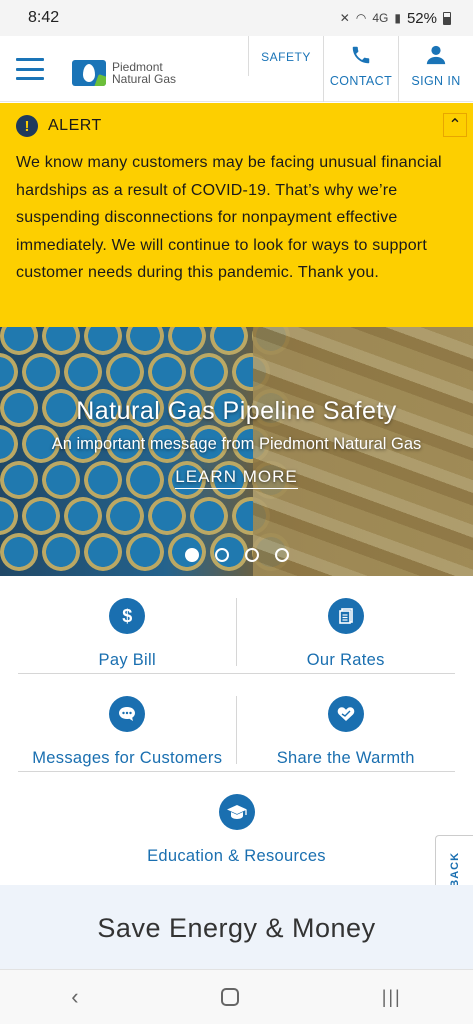 The height and width of the screenshot is (1024, 473). I want to click on collapse-alert-button: ⌃, so click(455, 125).